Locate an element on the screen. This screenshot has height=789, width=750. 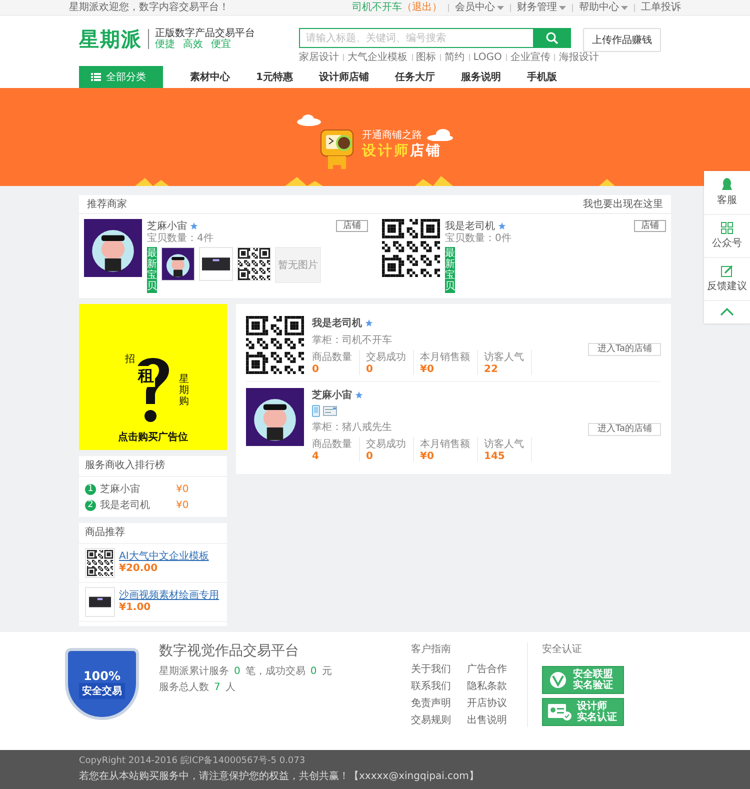
nav-link: 服务说明 is located at coordinates (481, 77).